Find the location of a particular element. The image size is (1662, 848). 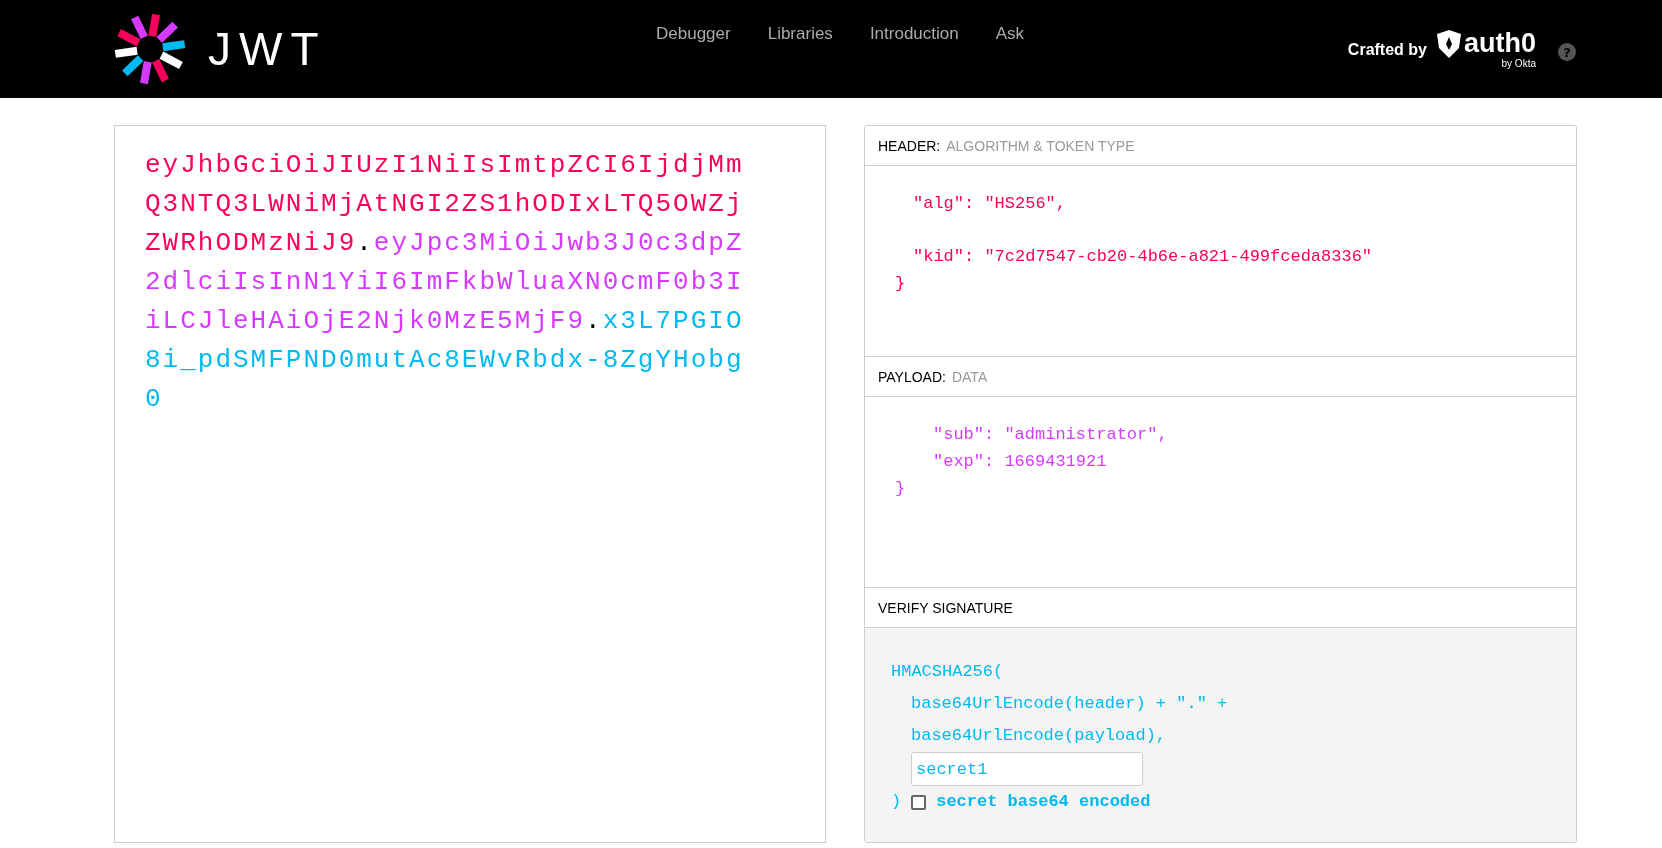

code-line: "exp": 1669431921 is located at coordinates (1020, 462).